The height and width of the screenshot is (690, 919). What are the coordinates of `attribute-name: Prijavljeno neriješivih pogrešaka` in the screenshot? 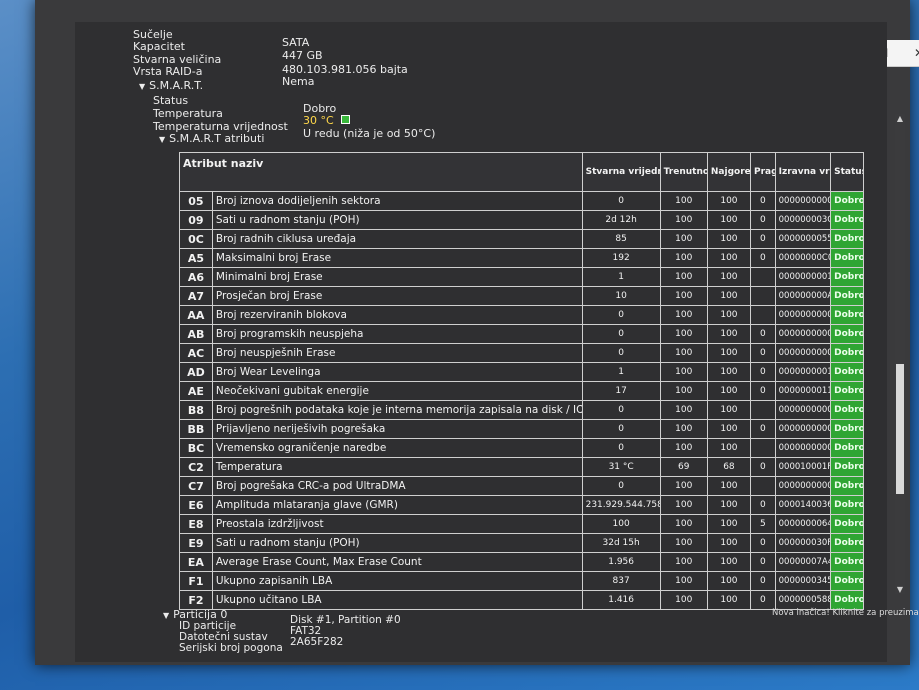 It's located at (397, 429).